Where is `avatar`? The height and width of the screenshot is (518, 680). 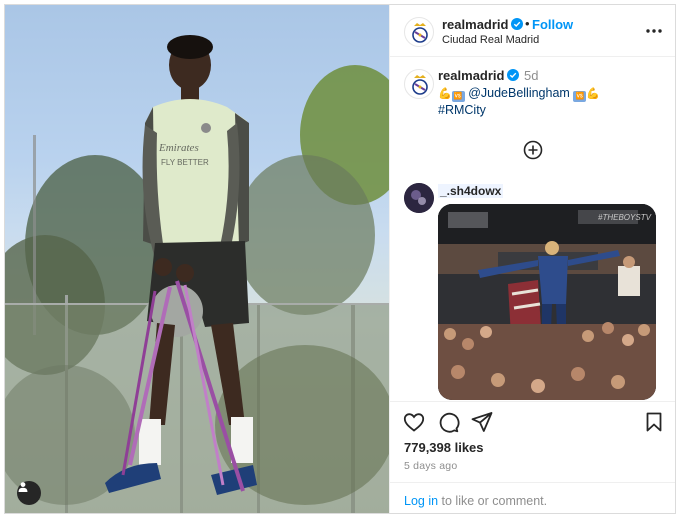
avatar is located at coordinates (419, 32).